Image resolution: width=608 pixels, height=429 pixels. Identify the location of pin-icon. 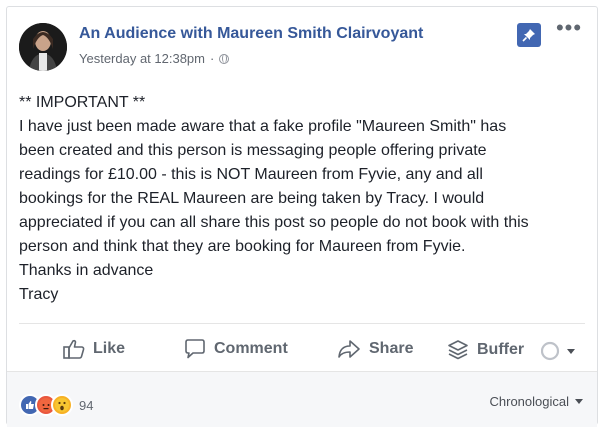
(528, 35).